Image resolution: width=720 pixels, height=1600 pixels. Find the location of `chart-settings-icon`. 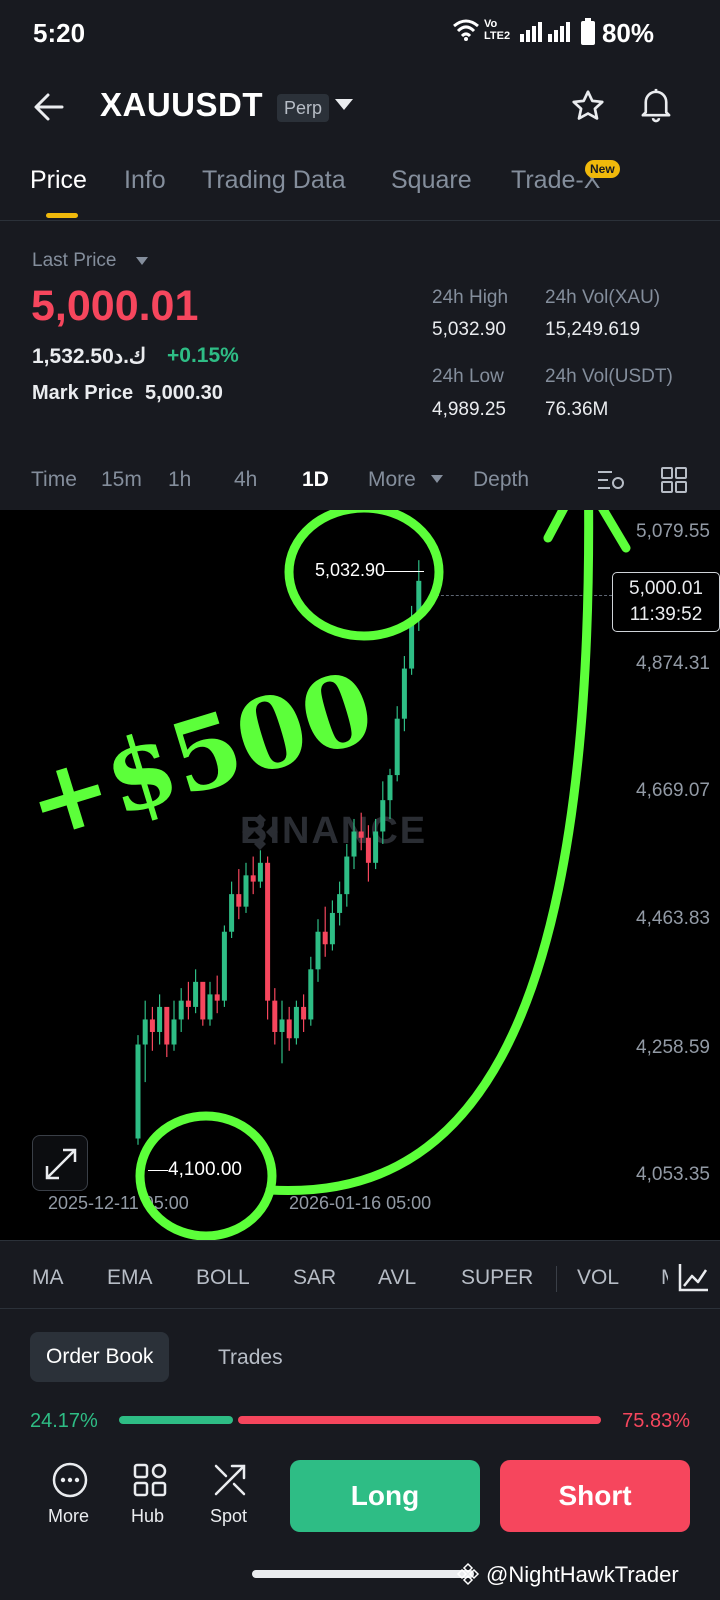

chart-settings-icon is located at coordinates (611, 480).